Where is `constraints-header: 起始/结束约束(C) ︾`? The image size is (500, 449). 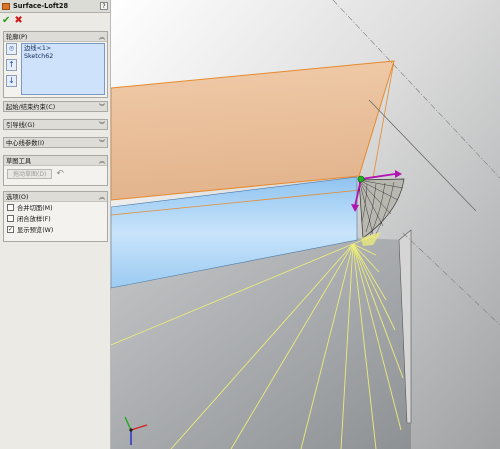 constraints-header: 起始/结束约束(C) ︾ is located at coordinates (55, 106).